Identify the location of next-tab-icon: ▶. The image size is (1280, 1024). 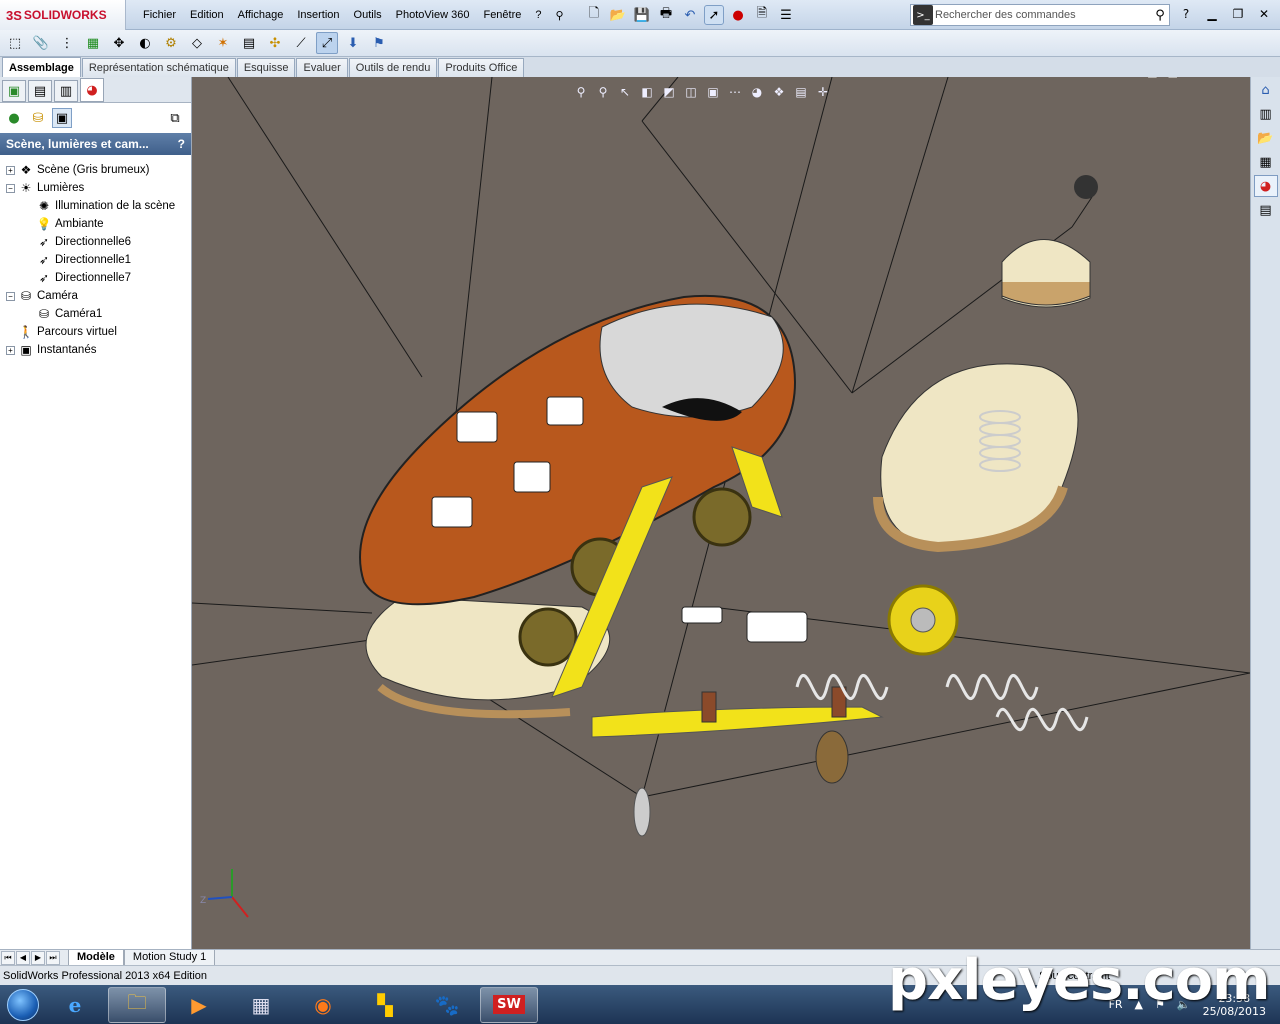
(38, 957).